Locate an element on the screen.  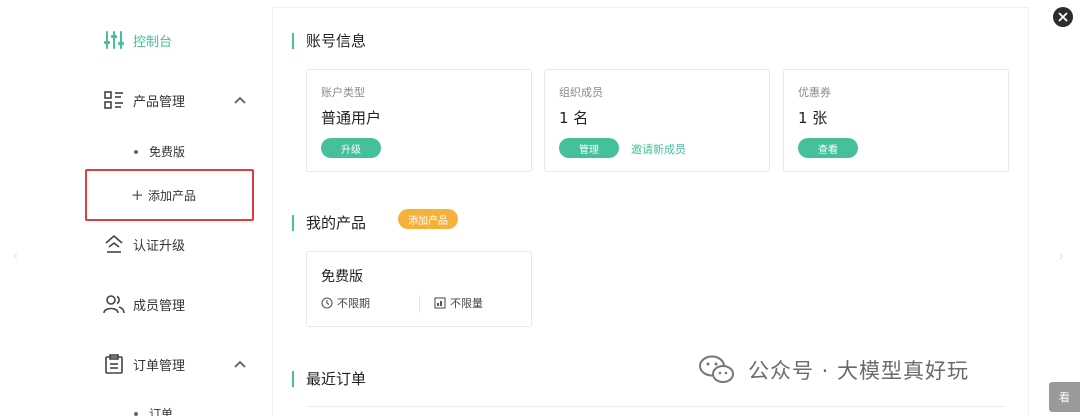
nav-item-dashboard: 控制台 is located at coordinates (137, 40).